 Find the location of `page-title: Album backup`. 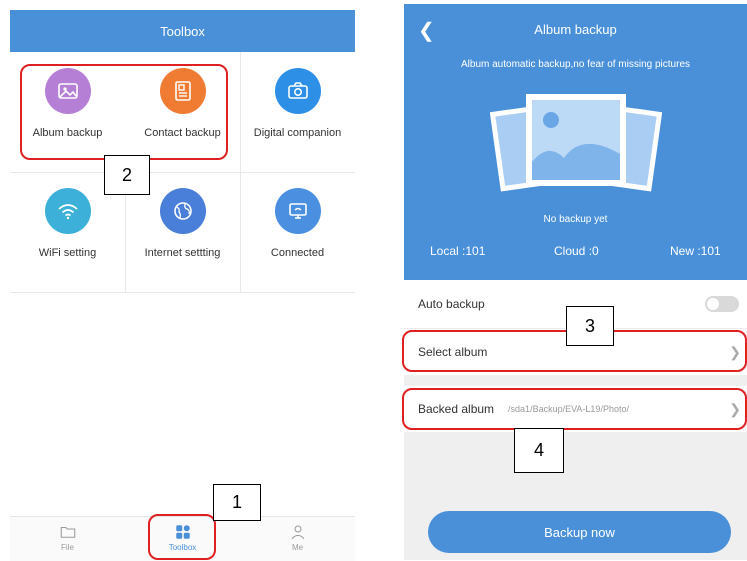

page-title: Album backup is located at coordinates (575, 29).